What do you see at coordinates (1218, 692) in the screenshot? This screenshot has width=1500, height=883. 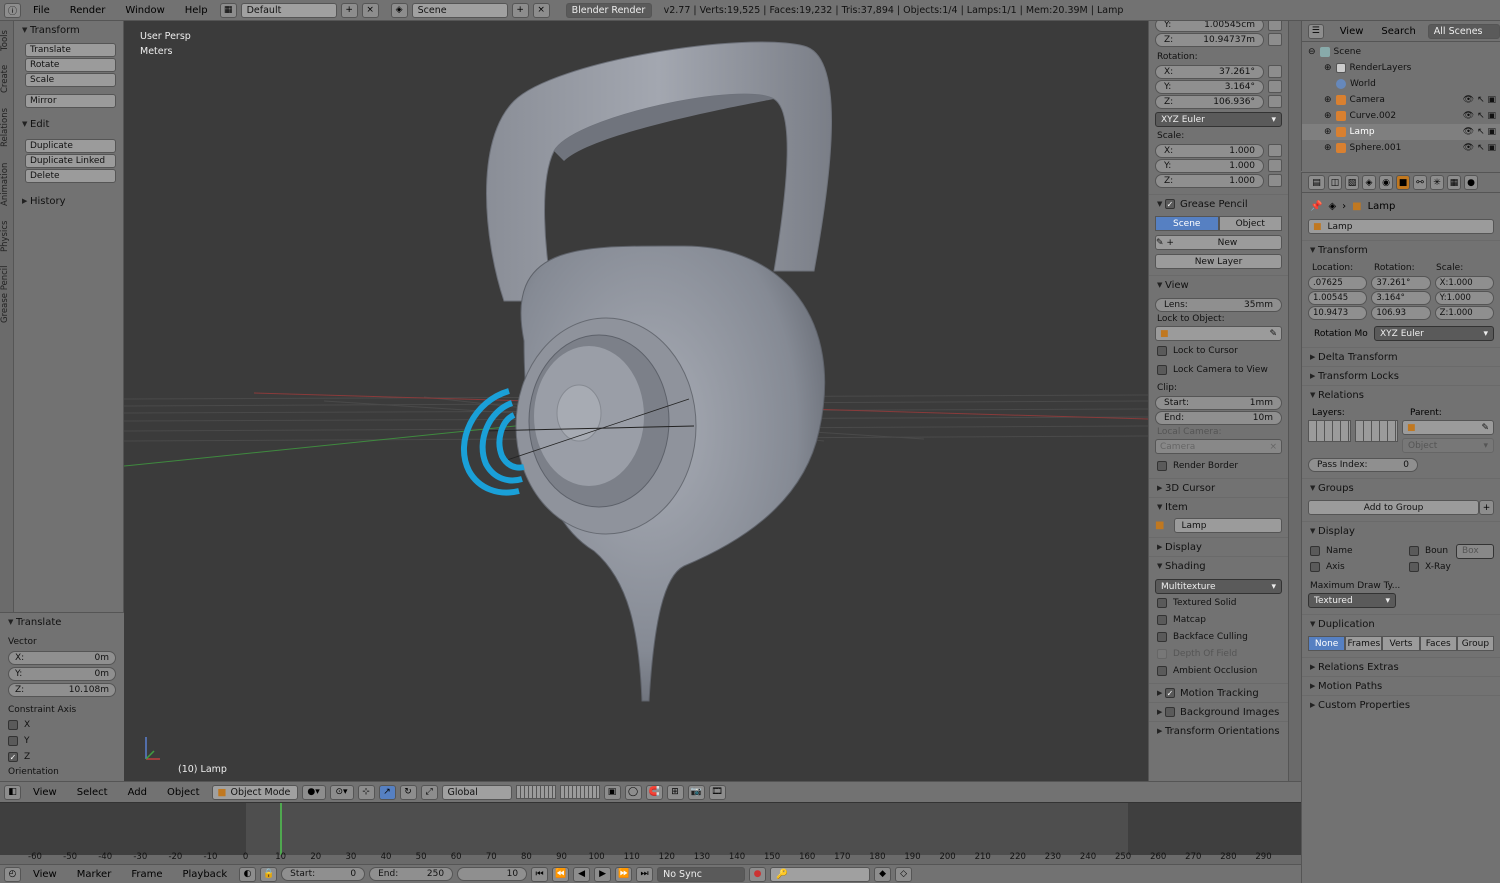 I see `motion-tracking-header: ▶ ✓ Motion Tracking` at bounding box center [1218, 692].